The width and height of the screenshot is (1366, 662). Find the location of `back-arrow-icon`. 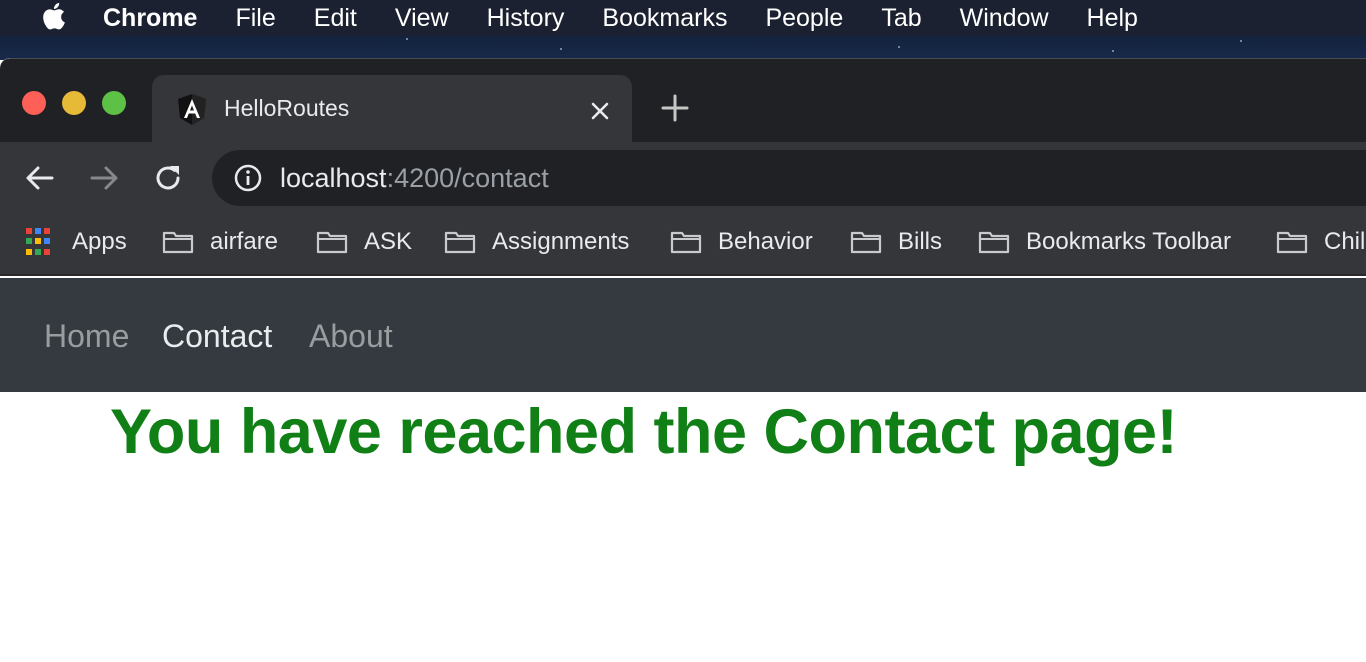

back-arrow-icon is located at coordinates (40, 178).